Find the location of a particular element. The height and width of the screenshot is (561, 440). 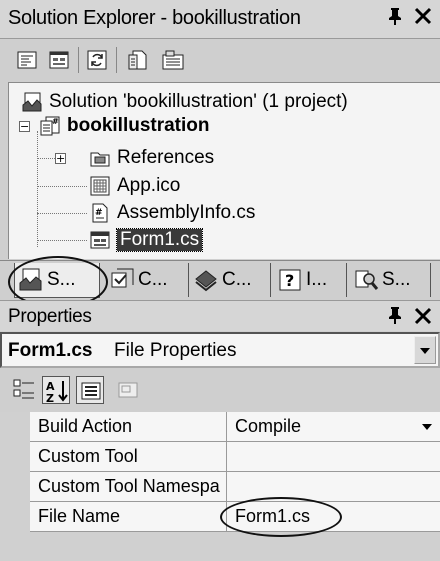

property-name-cell: File Name is located at coordinates (128, 516).